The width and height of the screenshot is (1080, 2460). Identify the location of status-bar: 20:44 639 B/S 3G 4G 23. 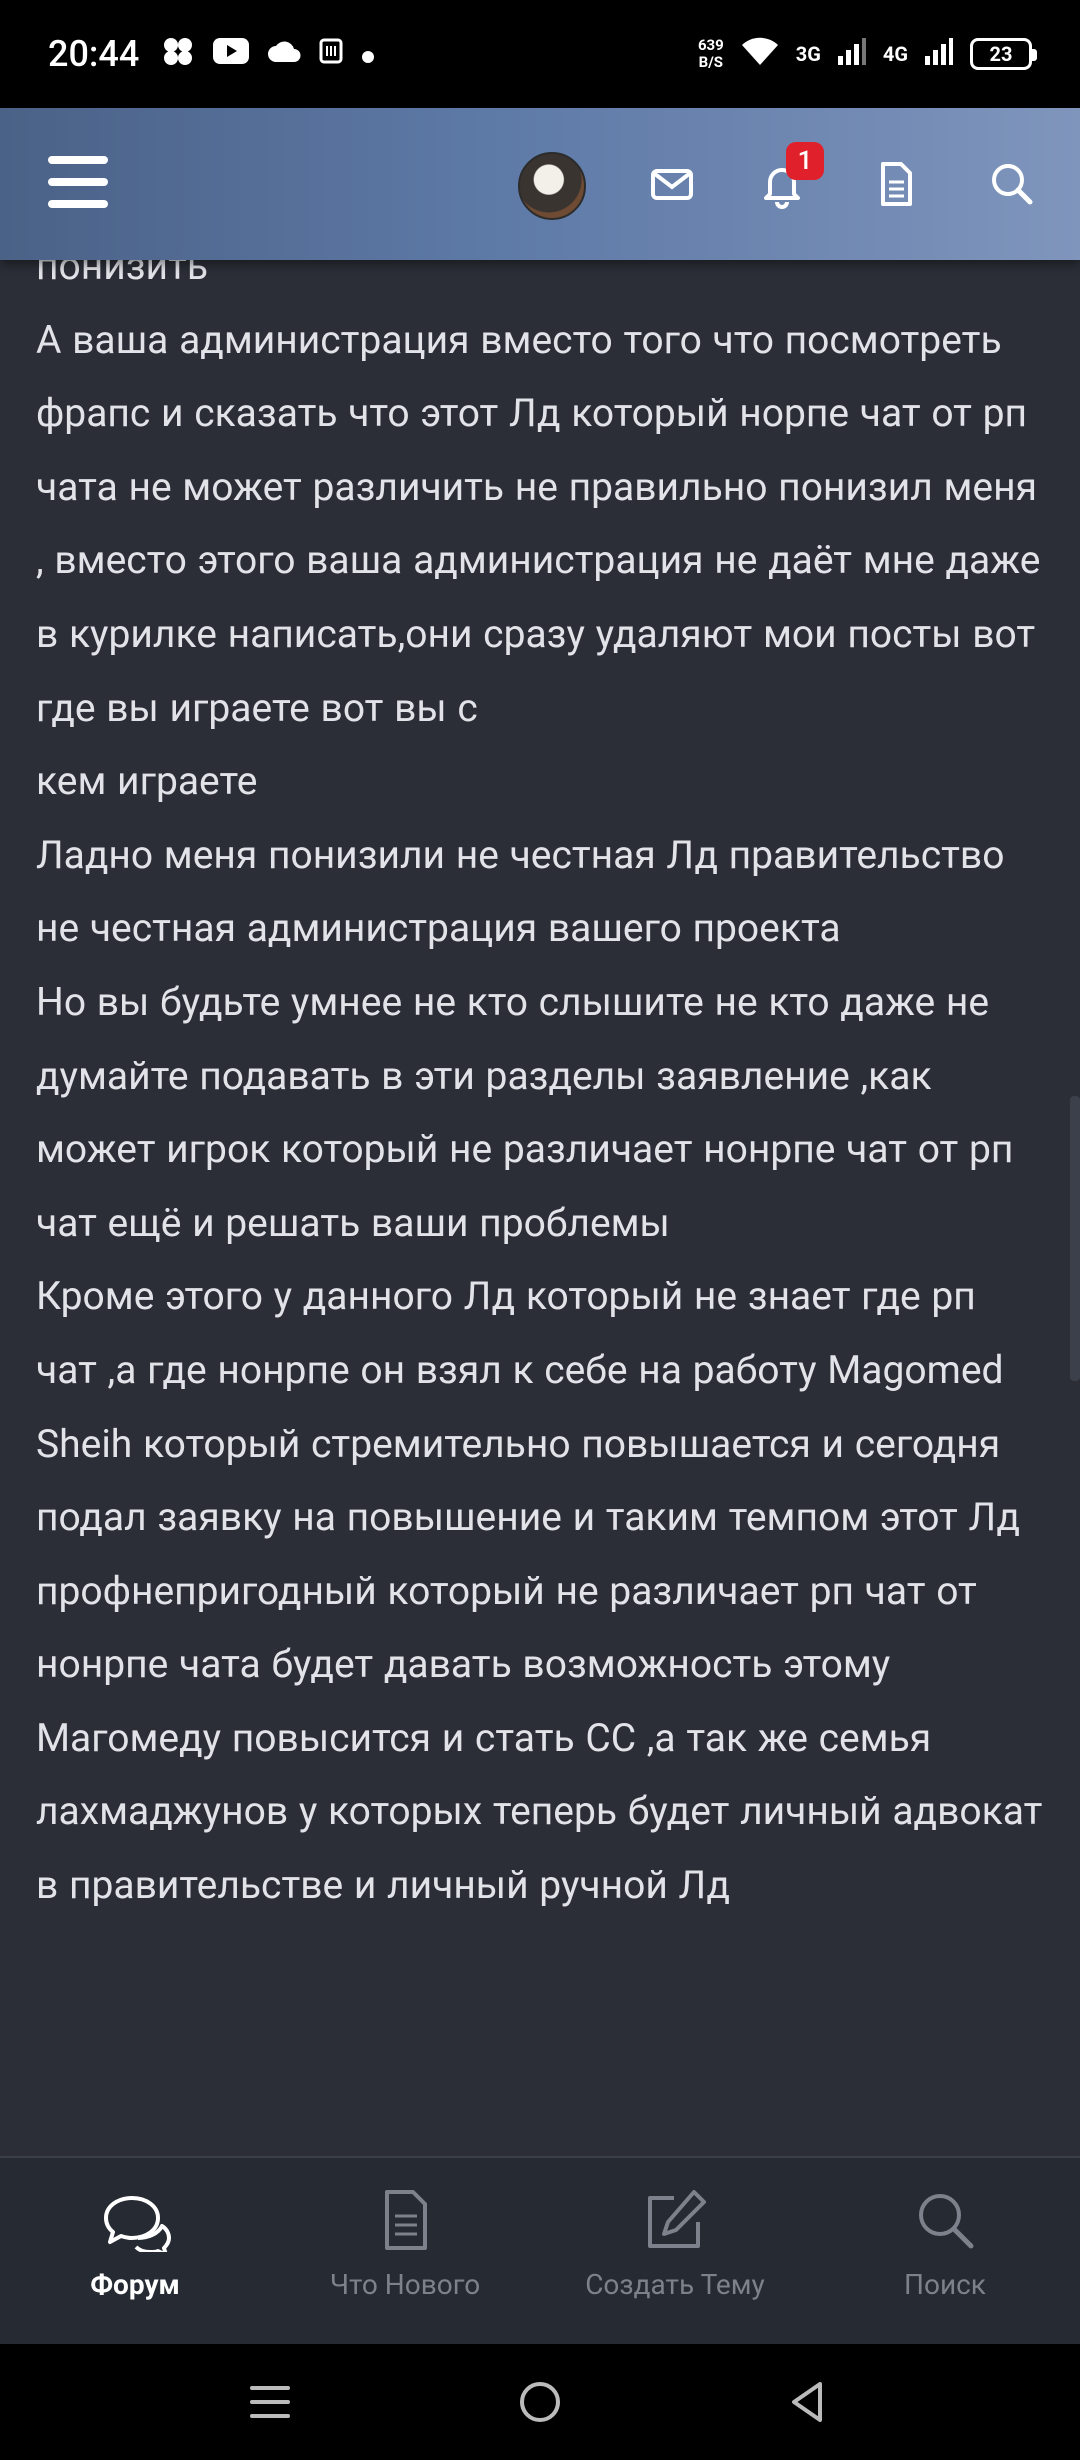
(540, 54).